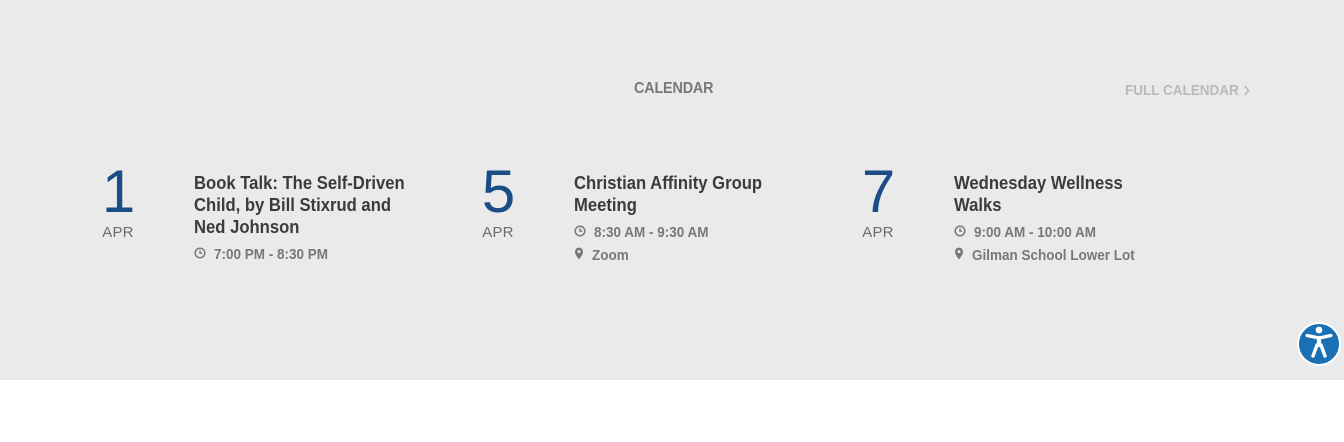 The height and width of the screenshot is (442, 1344). I want to click on event-location-text: Zoom, so click(610, 255).